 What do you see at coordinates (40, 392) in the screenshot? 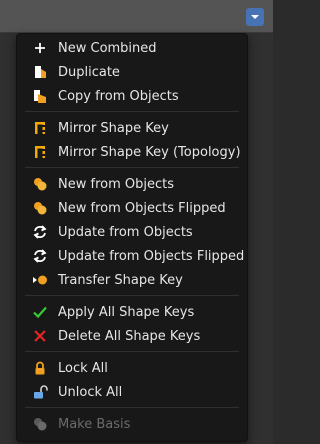
I see `unlock-icon` at bounding box center [40, 392].